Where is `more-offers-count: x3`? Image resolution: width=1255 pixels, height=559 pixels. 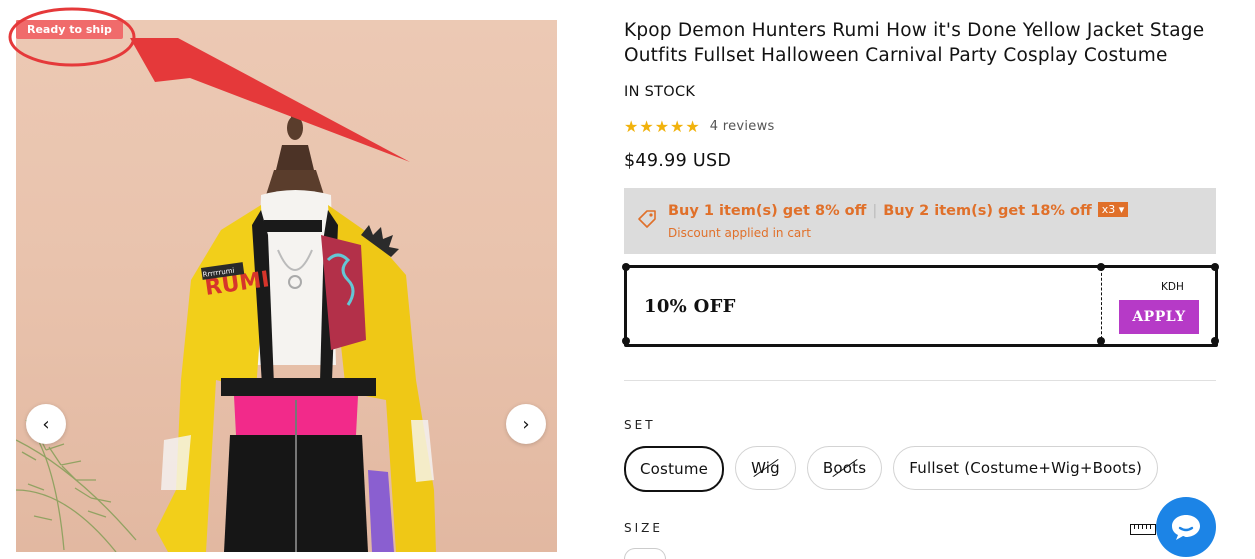 more-offers-count: x3 is located at coordinates (1108, 209).